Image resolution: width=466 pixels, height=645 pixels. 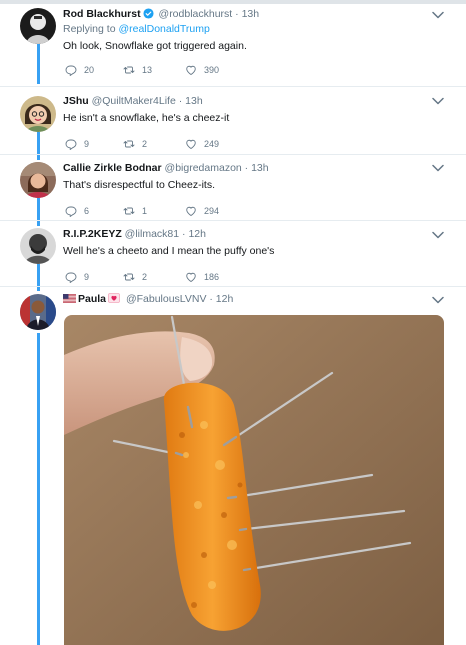 What do you see at coordinates (166, 299) in the screenshot?
I see `handle: @FabulousLVNV` at bounding box center [166, 299].